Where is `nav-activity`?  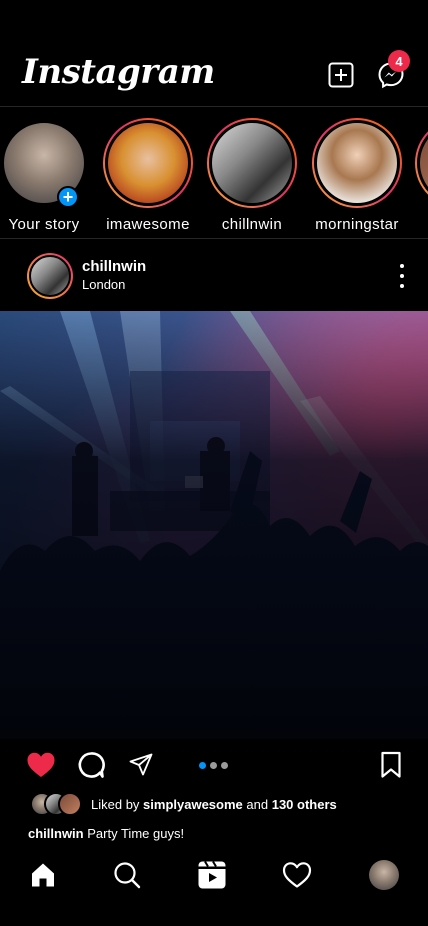 nav-activity is located at coordinates (297, 875).